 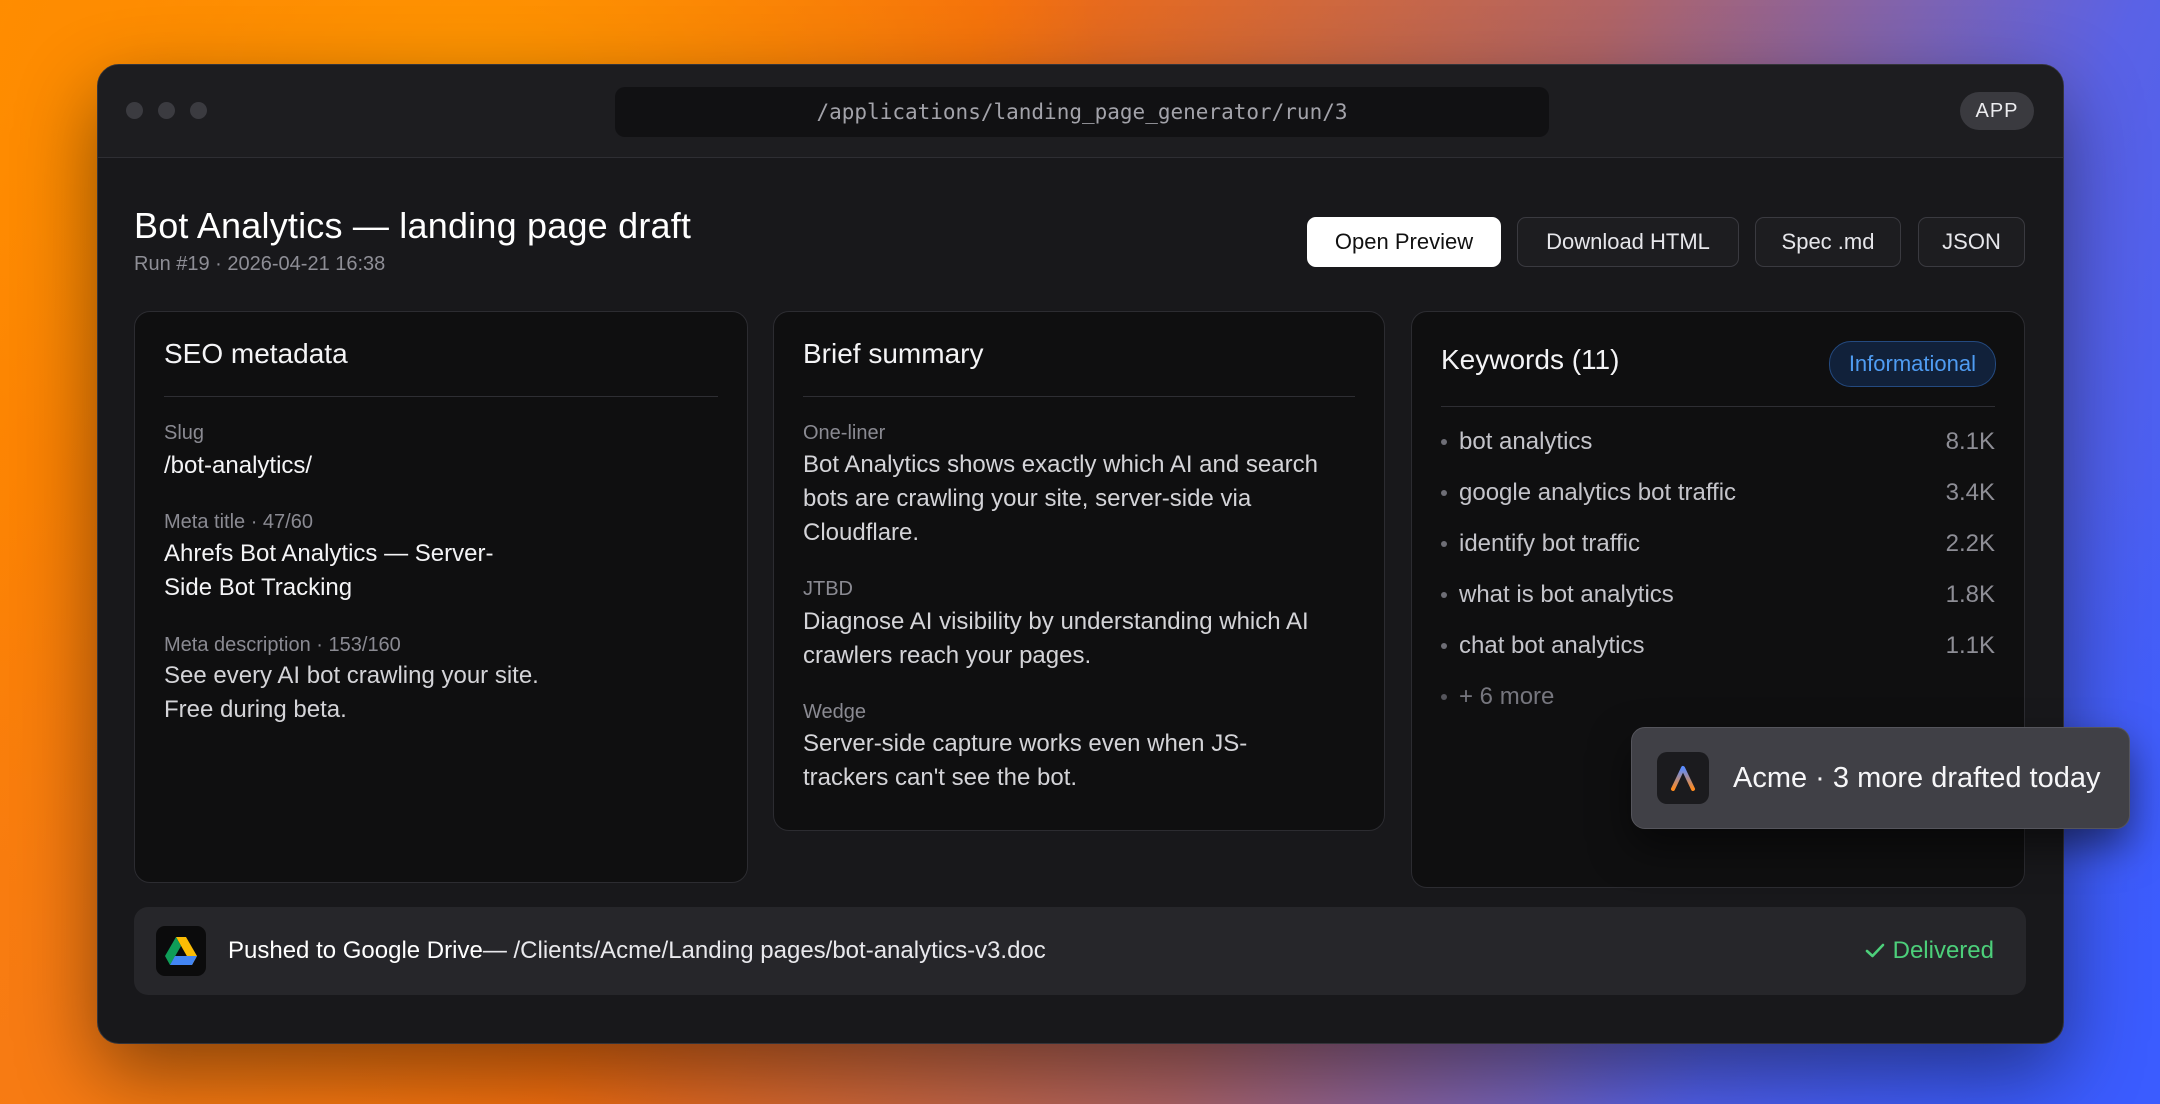 What do you see at coordinates (1598, 492) in the screenshot?
I see `keyword-term: google analytics bot traffic` at bounding box center [1598, 492].